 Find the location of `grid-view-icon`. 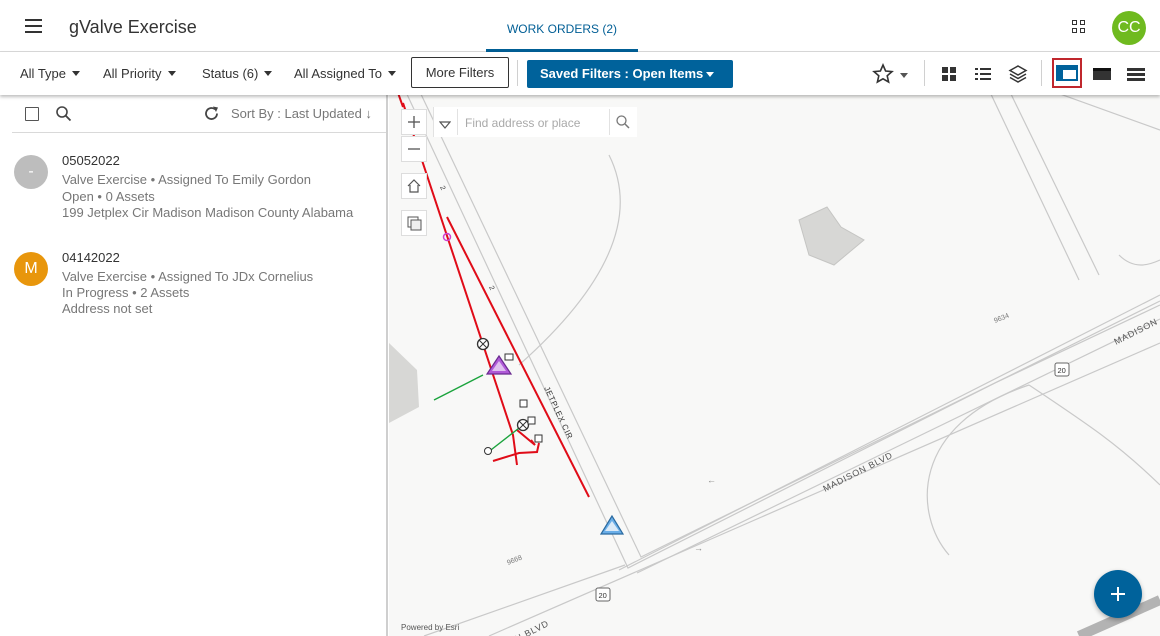

grid-view-icon is located at coordinates (949, 74).